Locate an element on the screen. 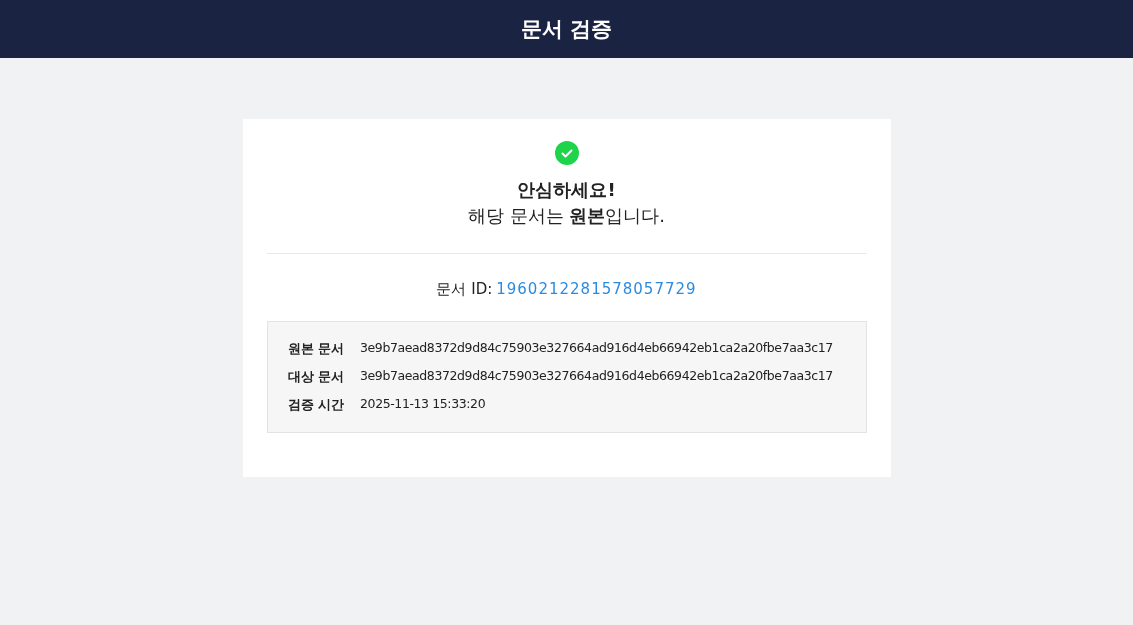  document-id-label: 문서 ID: is located at coordinates (464, 289).